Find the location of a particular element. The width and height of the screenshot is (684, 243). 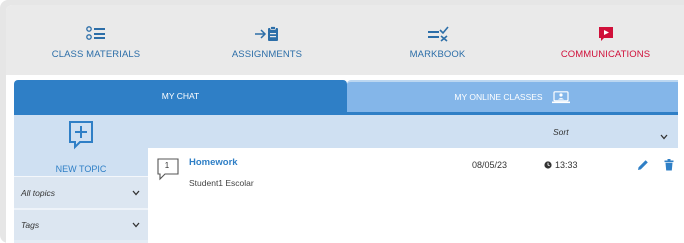

chat-tabs: MY CHAT MY ONLINE CLASSES is located at coordinates (346, 96).